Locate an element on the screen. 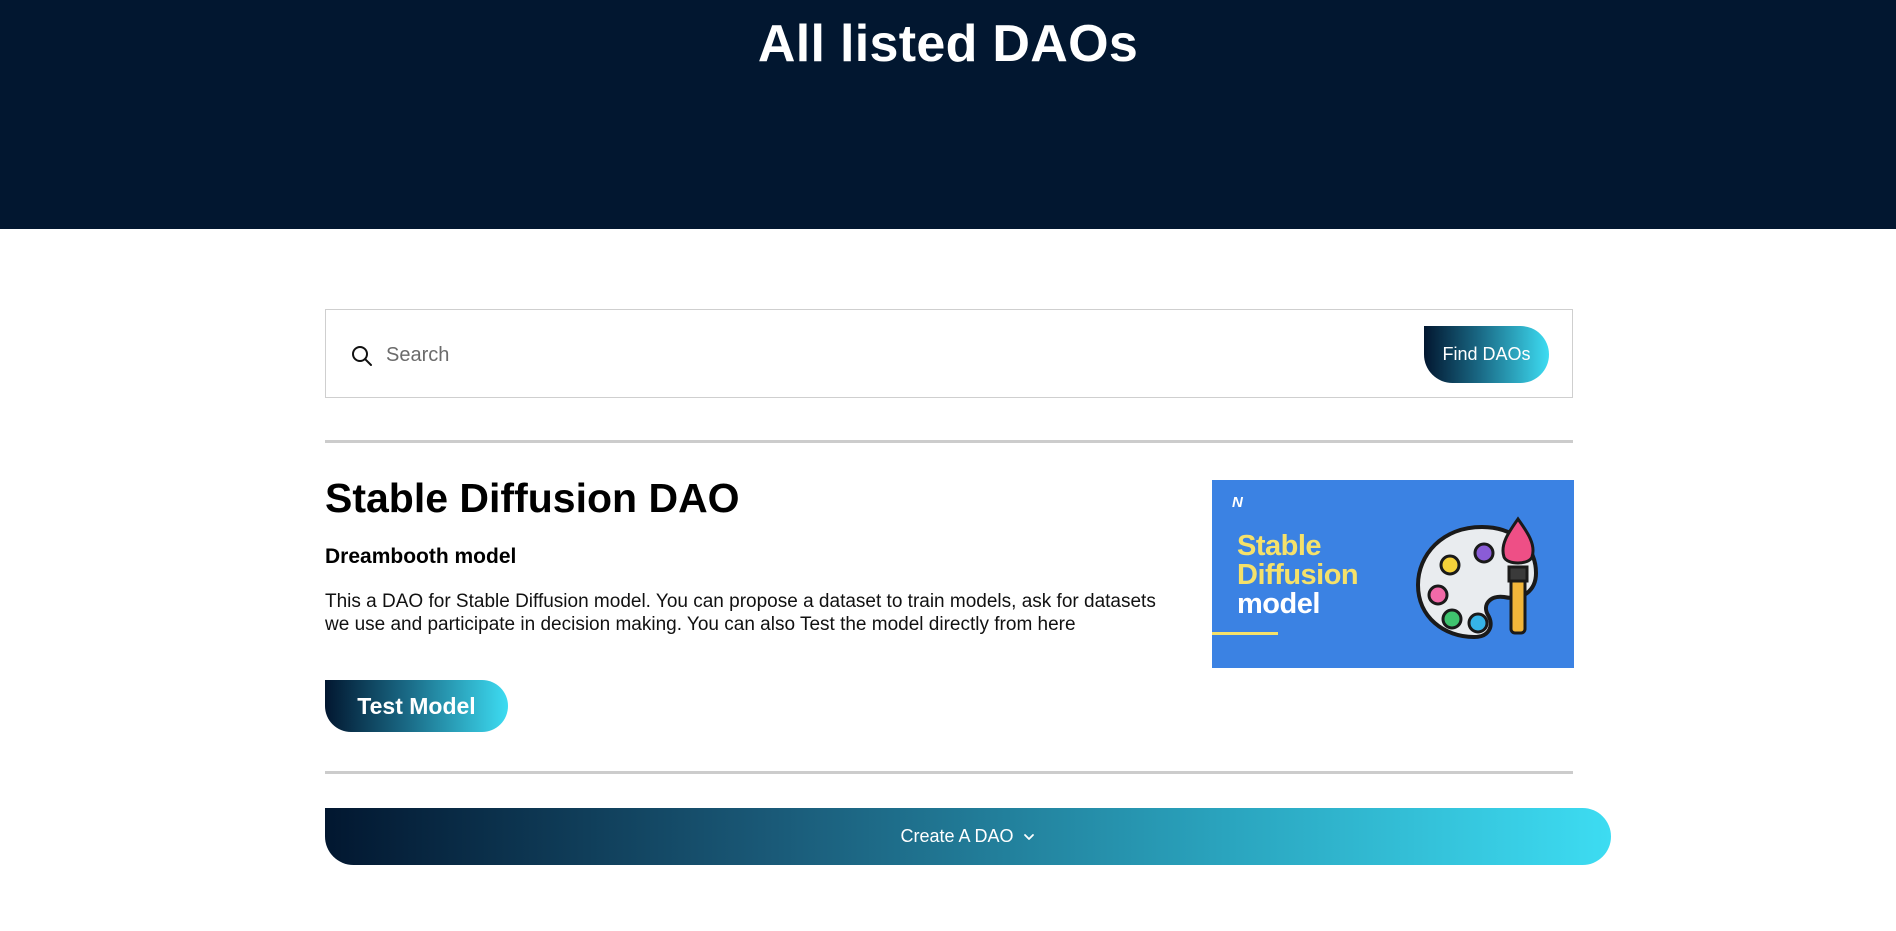 The image size is (1896, 931). thumbnail-text: Stable Diffusion model is located at coordinates (1298, 575).